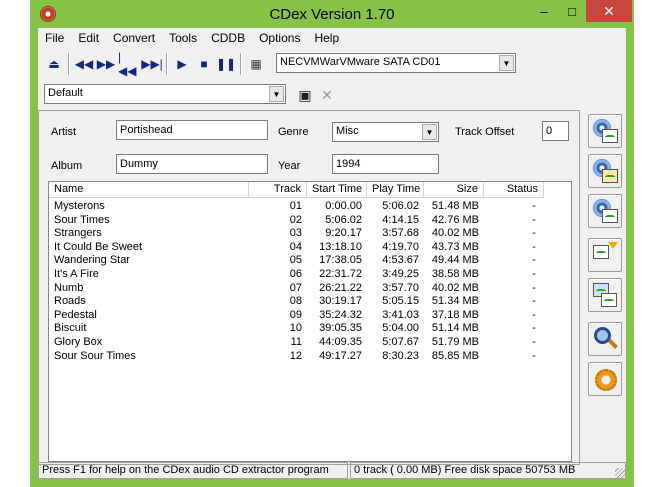 The image size is (664, 487). I want to click on cell-name: Mysterons, so click(79, 206).